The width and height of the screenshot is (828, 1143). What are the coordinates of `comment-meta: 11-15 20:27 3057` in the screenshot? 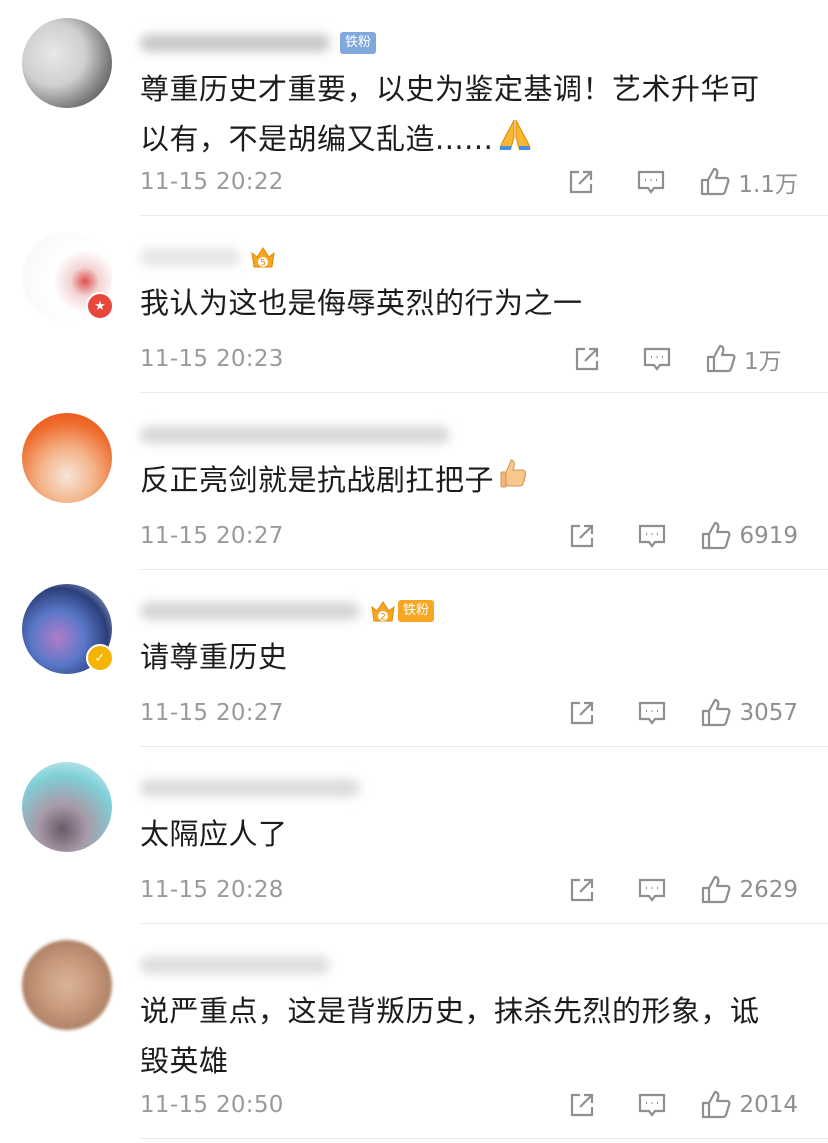 It's located at (469, 713).